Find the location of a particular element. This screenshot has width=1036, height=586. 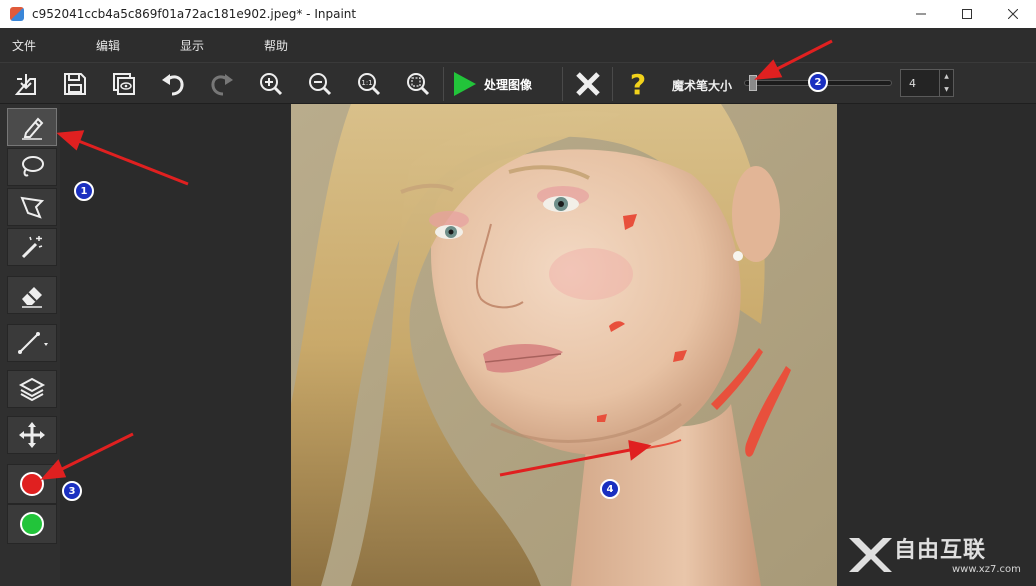

spin-down-icon: ▼ is located at coordinates (946, 89).